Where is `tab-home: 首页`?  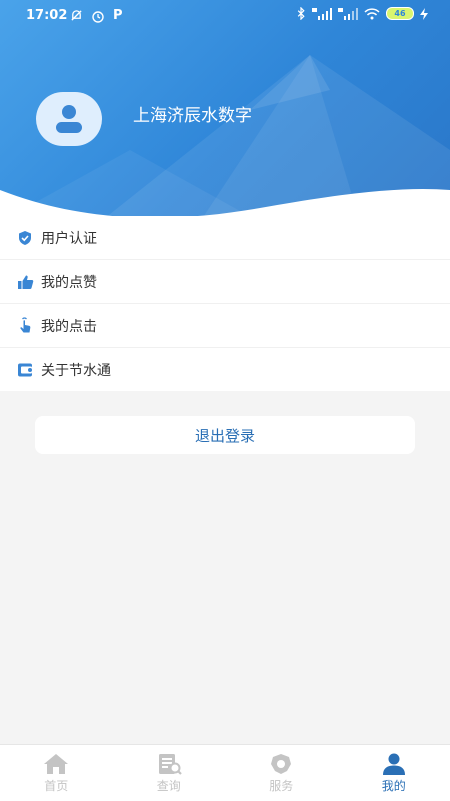
tab-home: 首页 is located at coordinates (56, 773).